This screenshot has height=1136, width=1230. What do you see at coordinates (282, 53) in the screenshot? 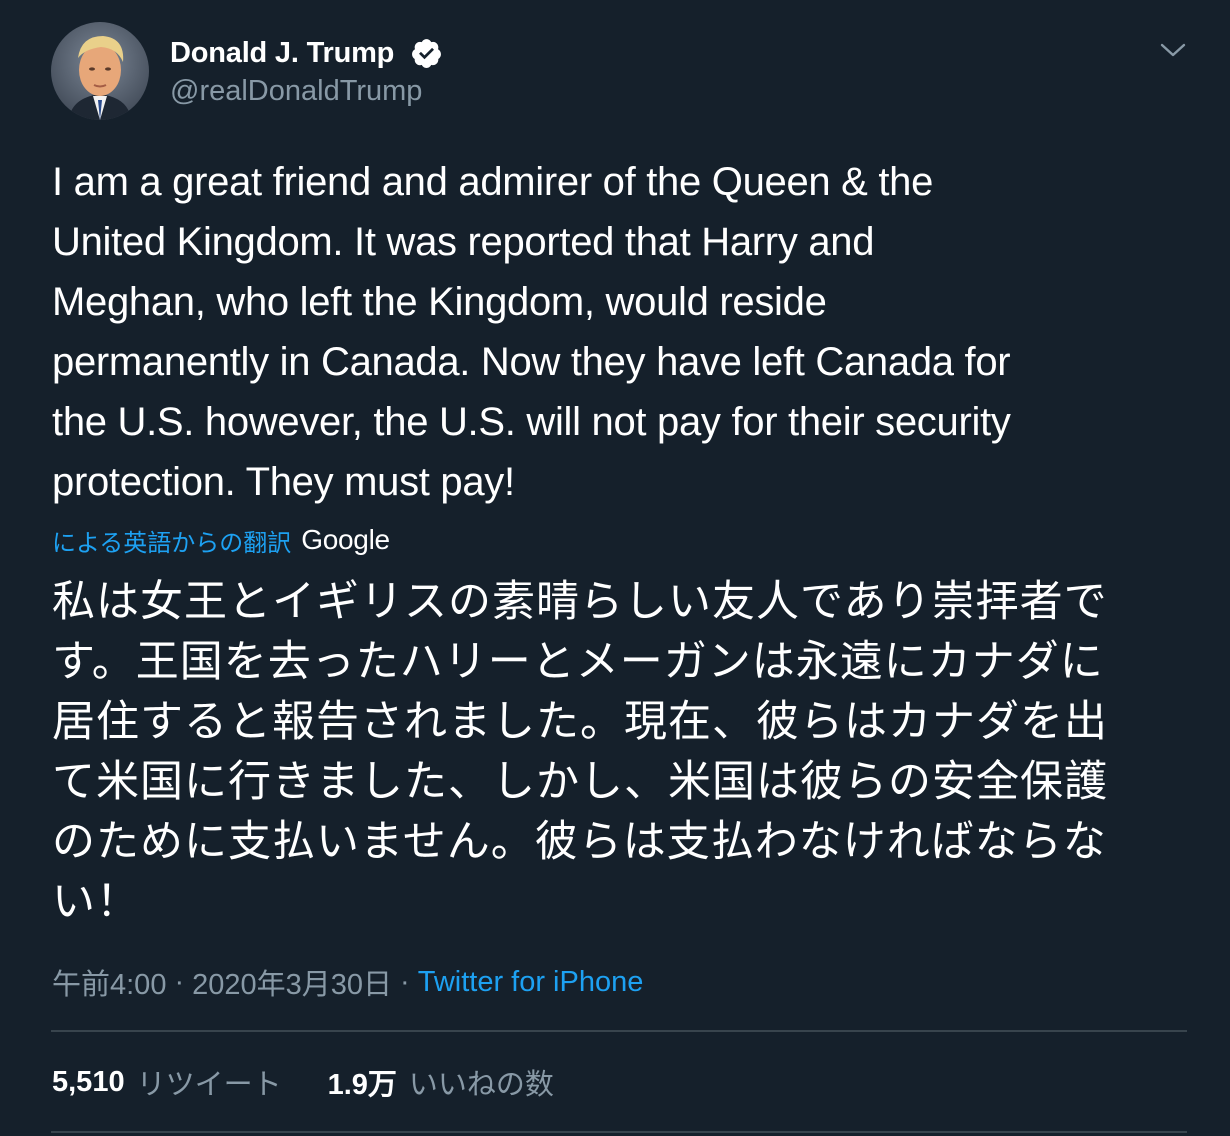
I see `author-display-name: Donald J. Trump` at bounding box center [282, 53].